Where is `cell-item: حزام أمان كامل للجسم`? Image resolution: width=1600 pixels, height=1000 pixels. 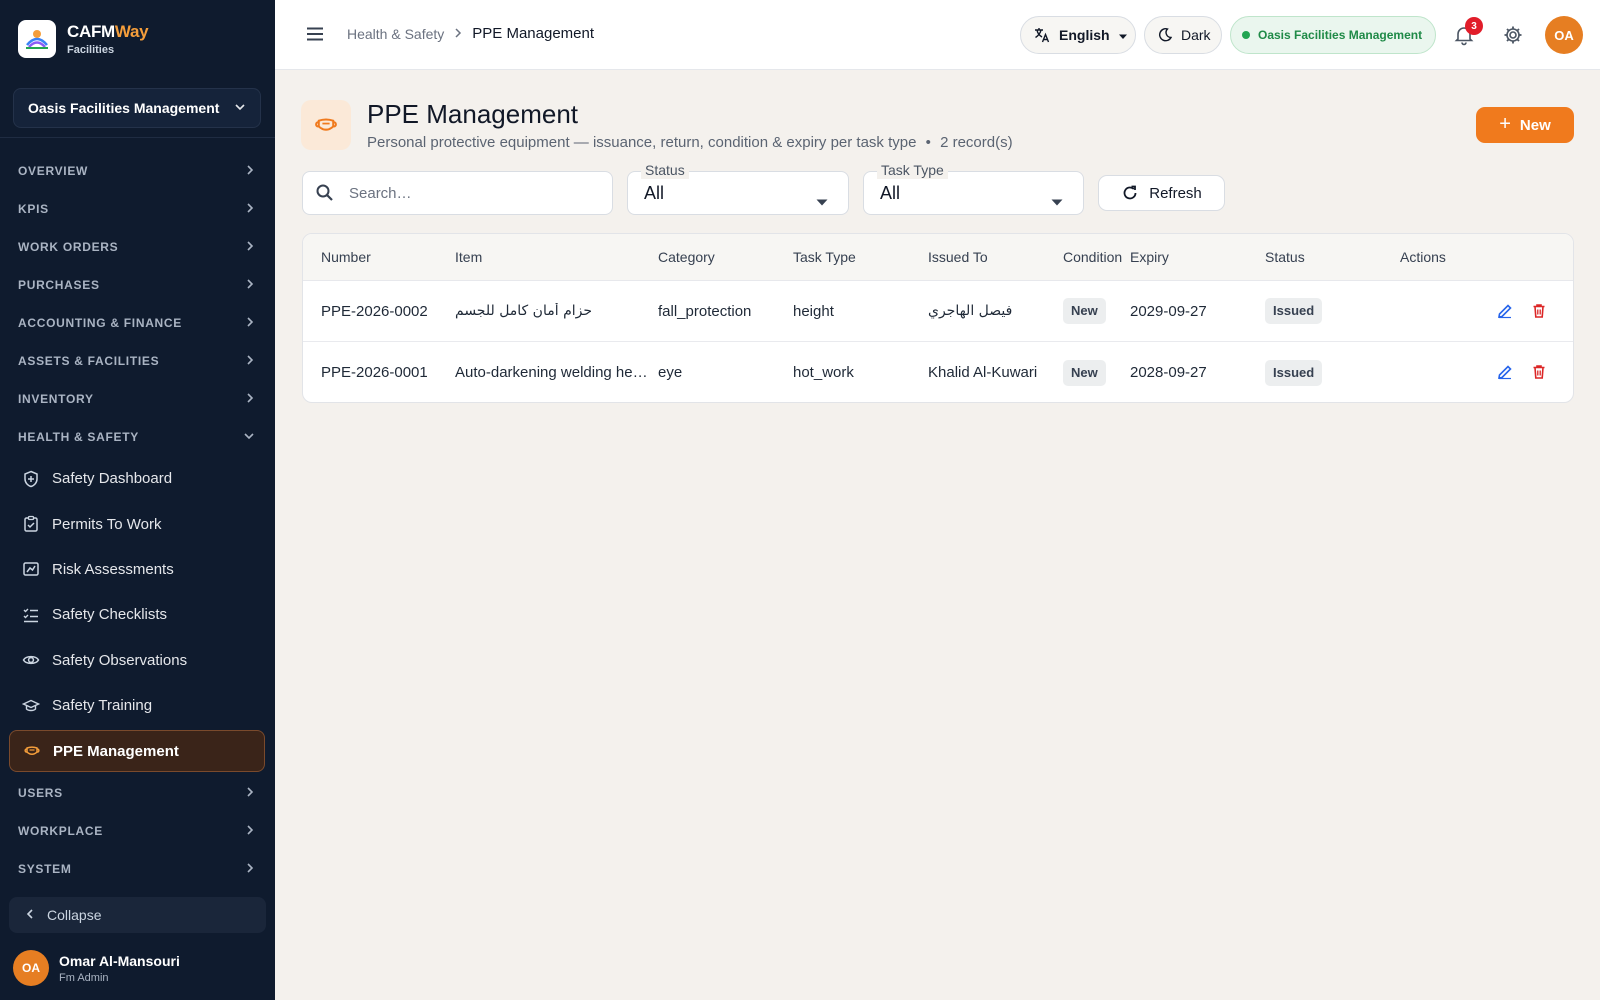 cell-item: حزام أمان كامل للجسم is located at coordinates (523, 311).